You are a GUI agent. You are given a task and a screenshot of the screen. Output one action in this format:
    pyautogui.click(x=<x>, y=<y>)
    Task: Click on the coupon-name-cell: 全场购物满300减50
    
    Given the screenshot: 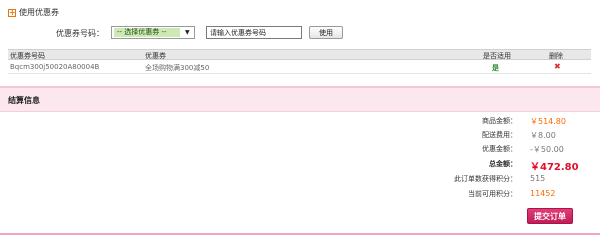 What is the action you would take?
    pyautogui.click(x=177, y=68)
    